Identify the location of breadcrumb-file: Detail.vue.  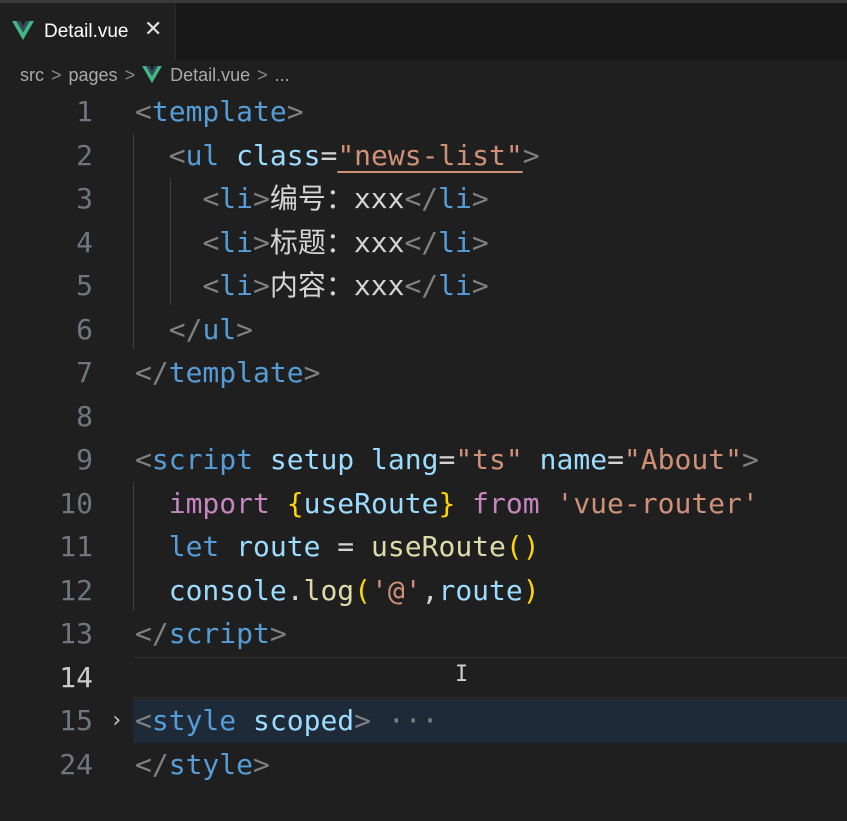
(210, 75).